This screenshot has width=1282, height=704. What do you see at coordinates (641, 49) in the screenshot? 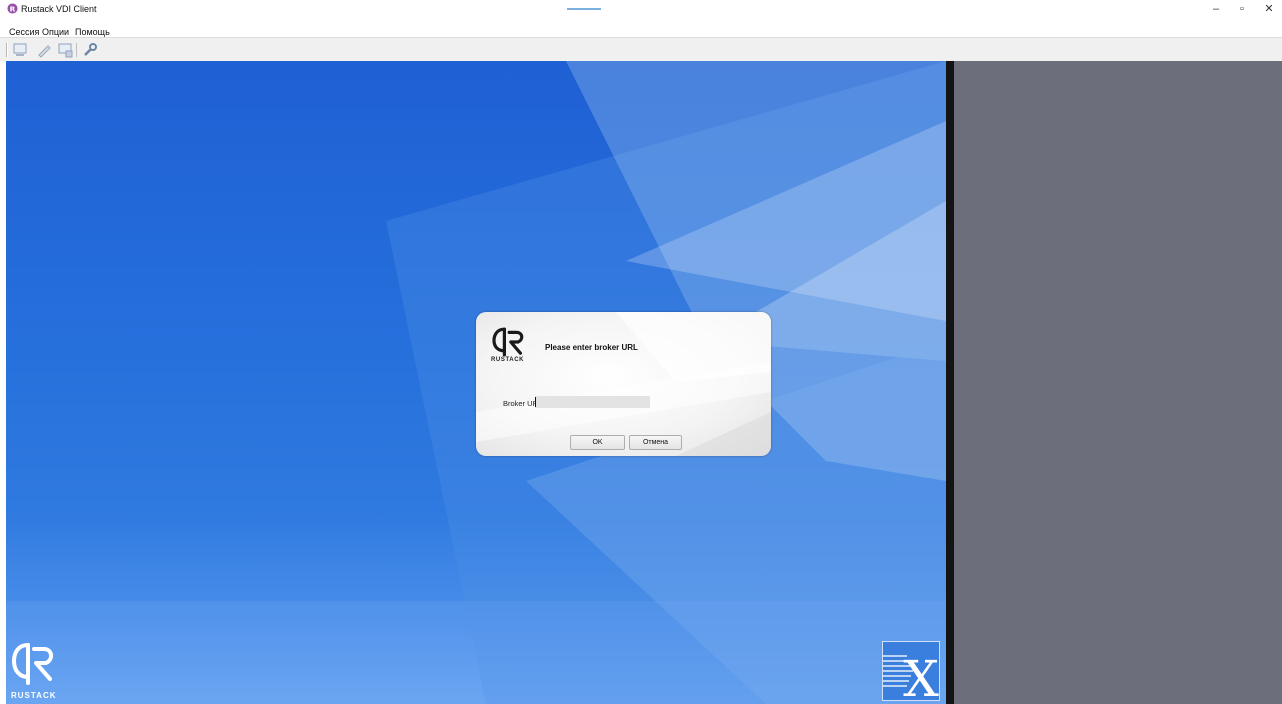
I see `toolbar` at bounding box center [641, 49].